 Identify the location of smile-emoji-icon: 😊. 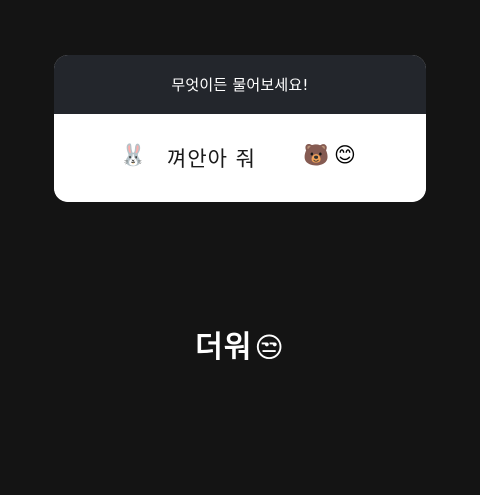
(345, 155).